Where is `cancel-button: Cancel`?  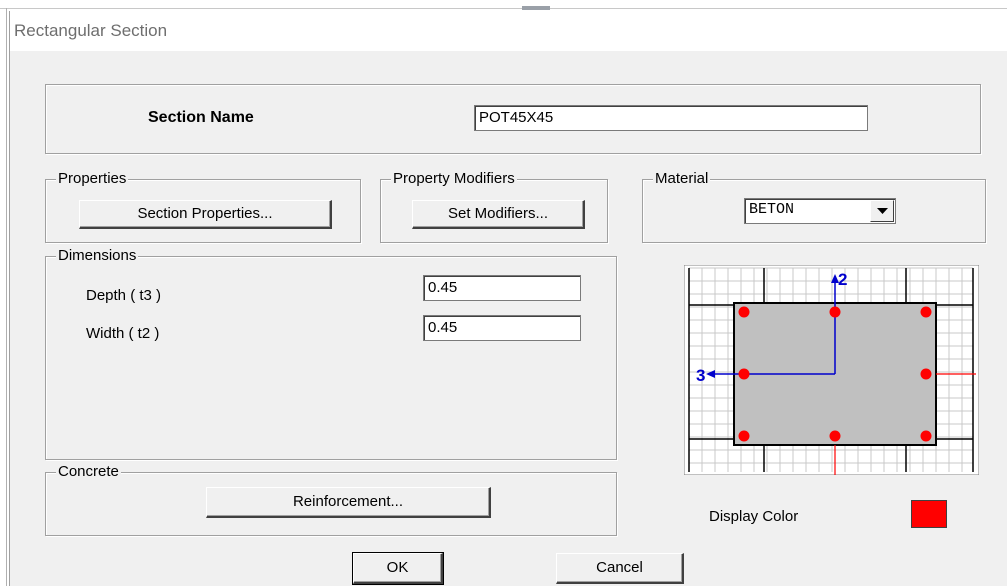
cancel-button: Cancel is located at coordinates (620, 568).